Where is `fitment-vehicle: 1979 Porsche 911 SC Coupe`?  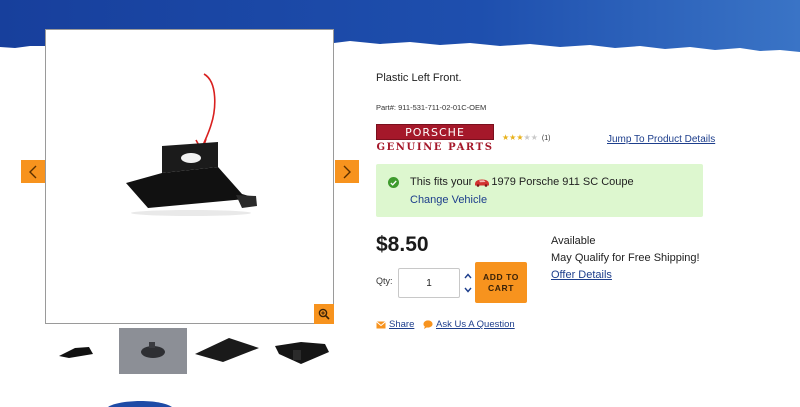 fitment-vehicle: 1979 Porsche 911 SC Coupe is located at coordinates (562, 182).